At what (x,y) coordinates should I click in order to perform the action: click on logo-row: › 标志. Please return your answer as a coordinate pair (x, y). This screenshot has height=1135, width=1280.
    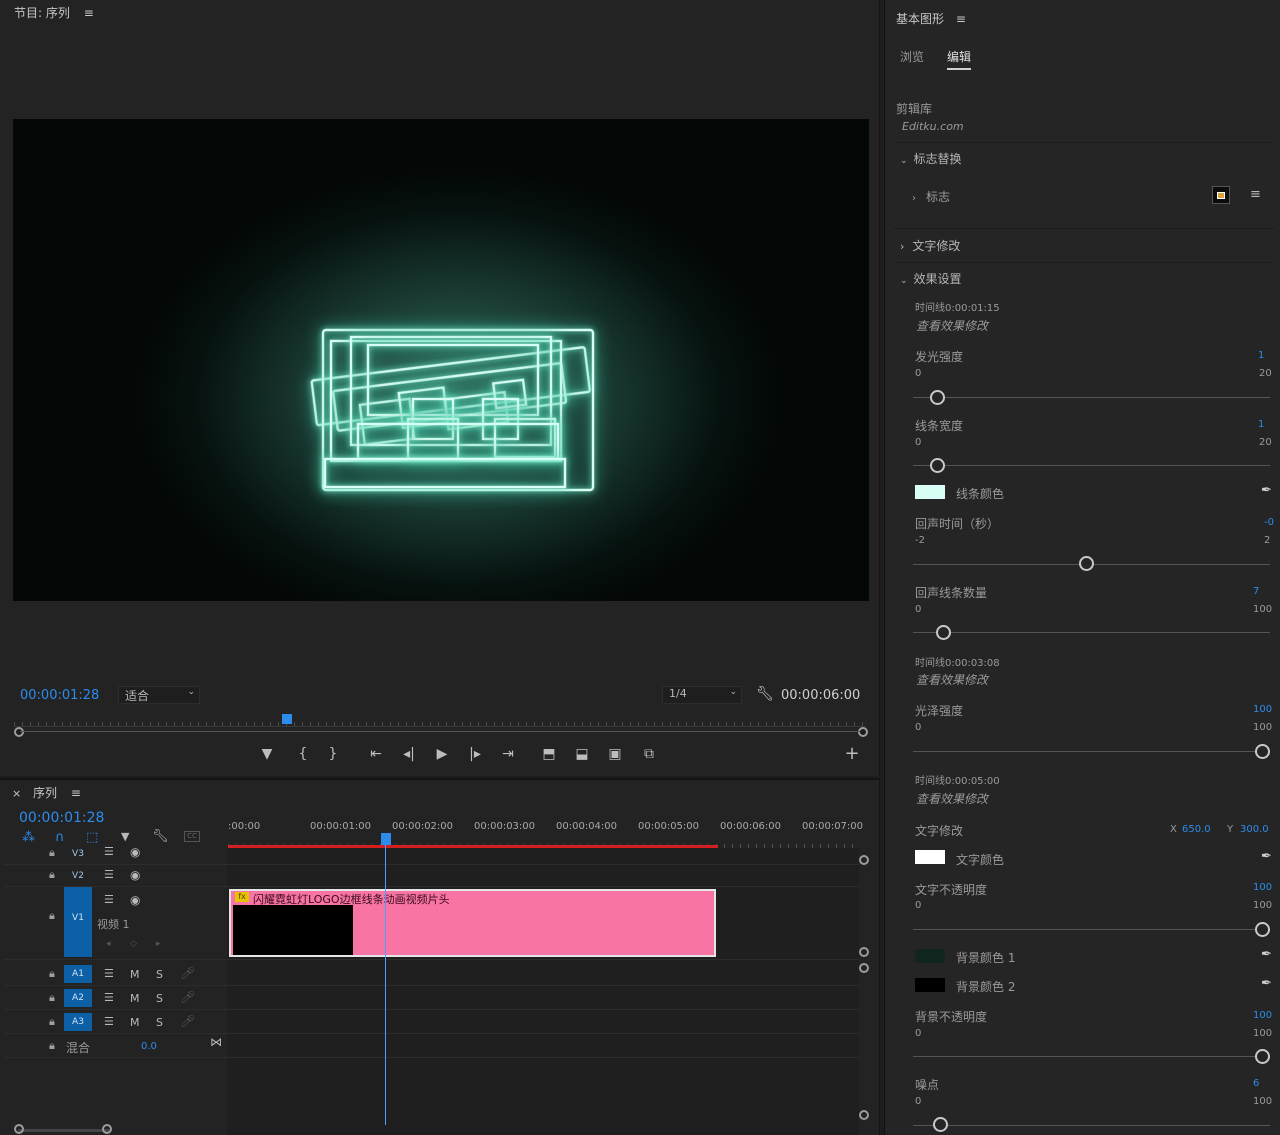
    Looking at the image, I should click on (931, 196).